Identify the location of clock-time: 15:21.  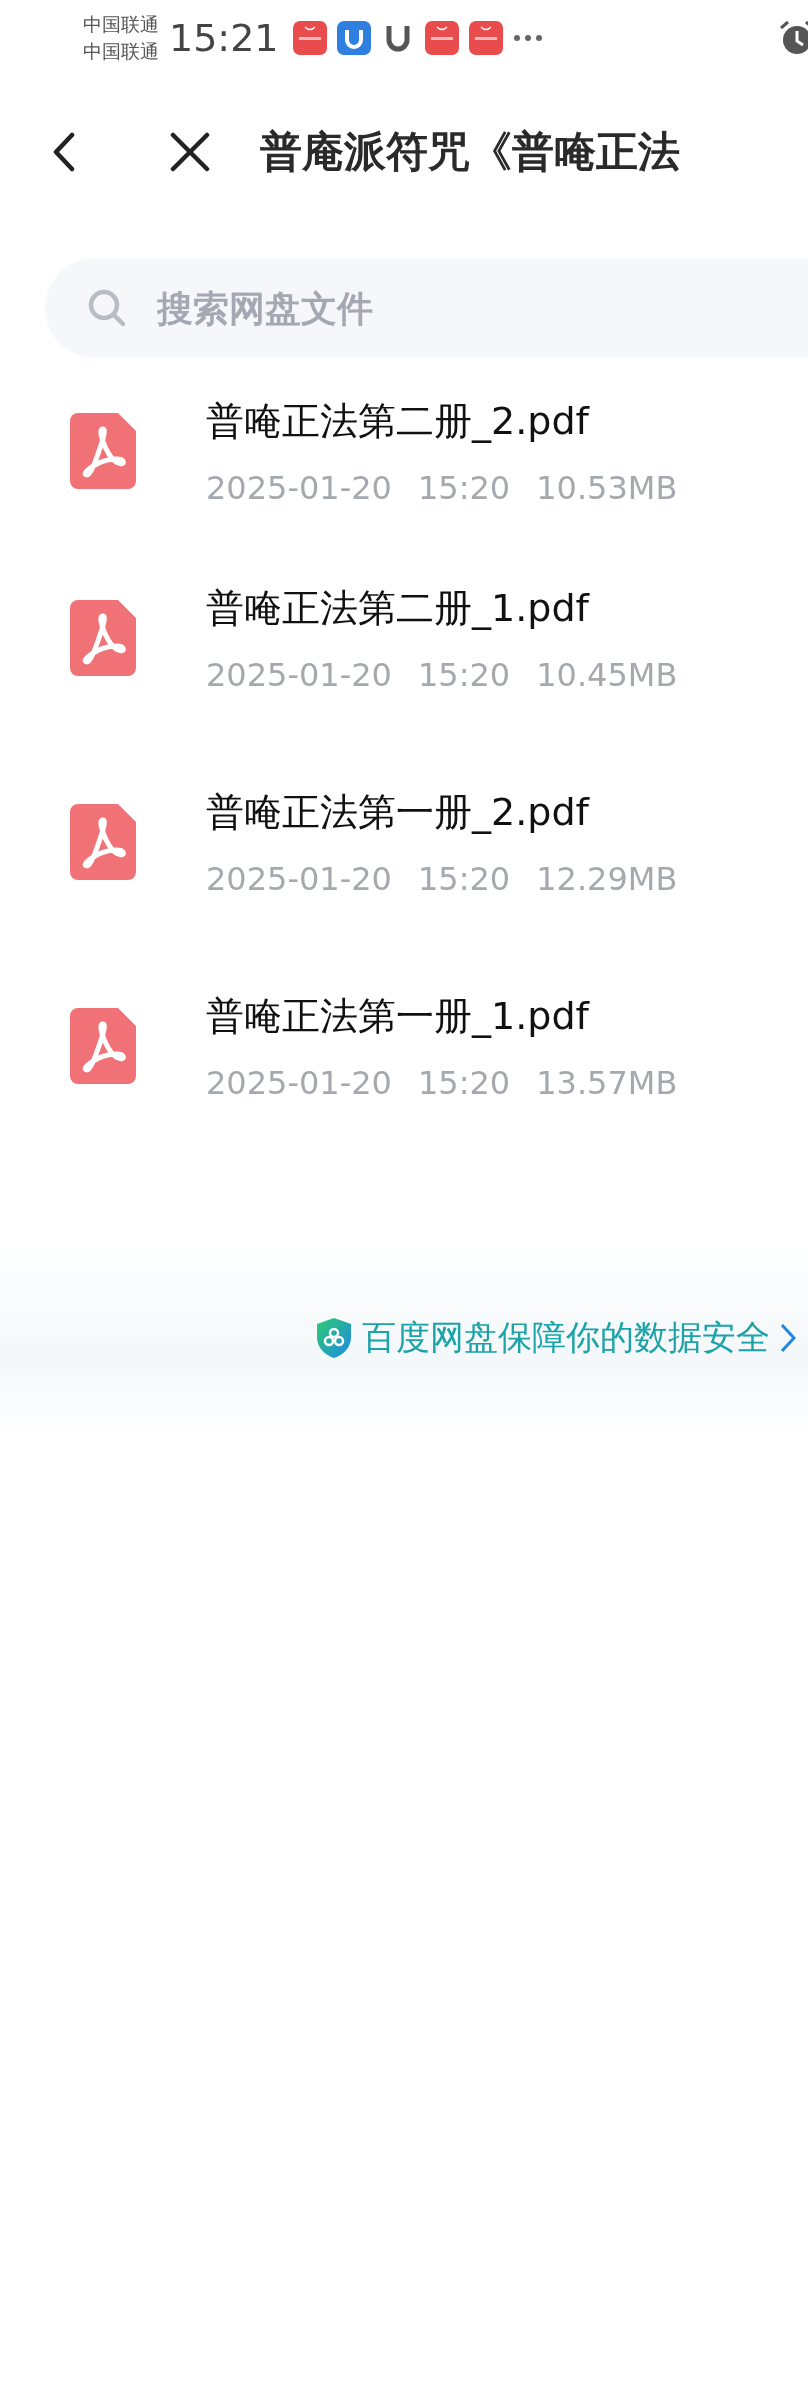
(224, 38).